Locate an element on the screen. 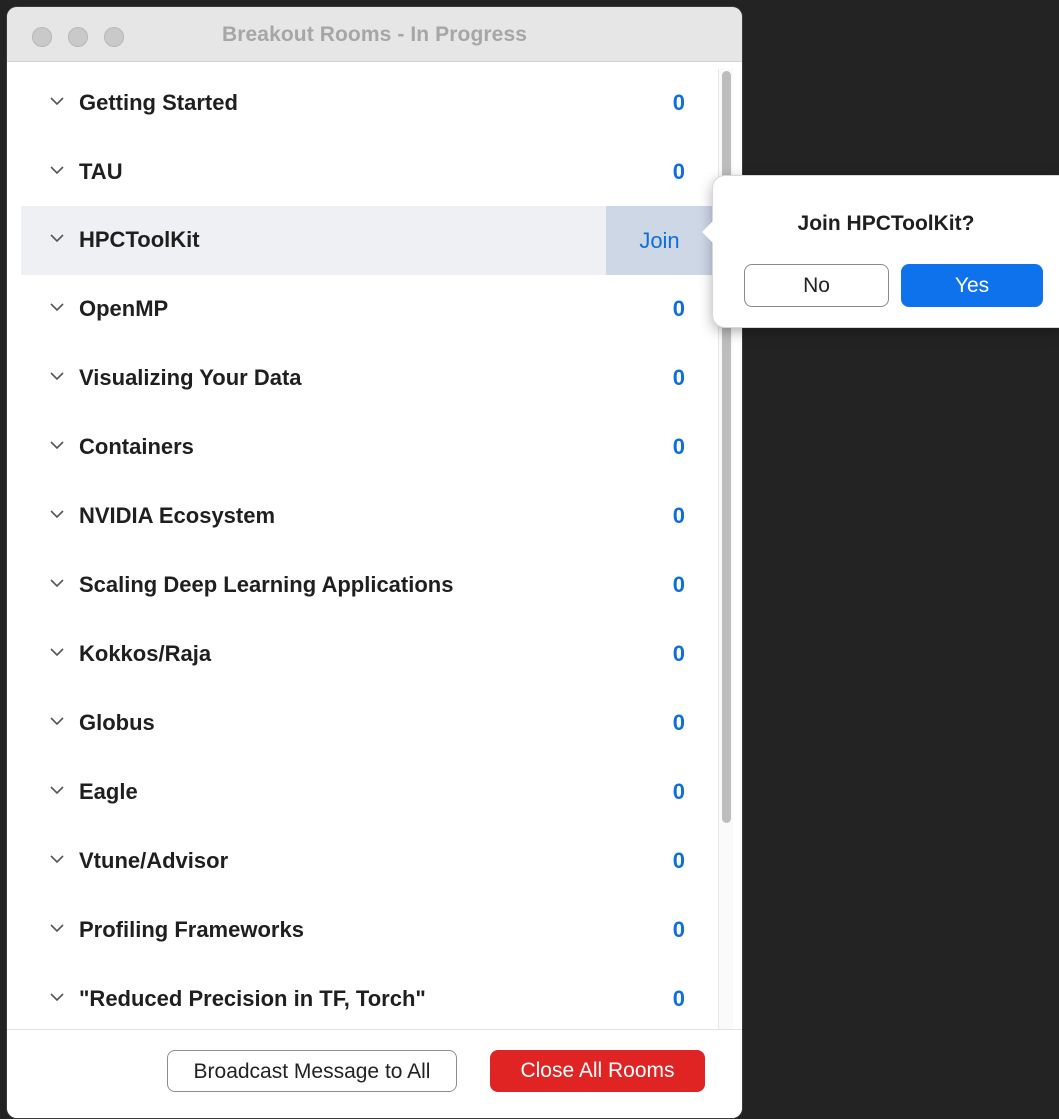  room-name: Eagle is located at coordinates (108, 791).